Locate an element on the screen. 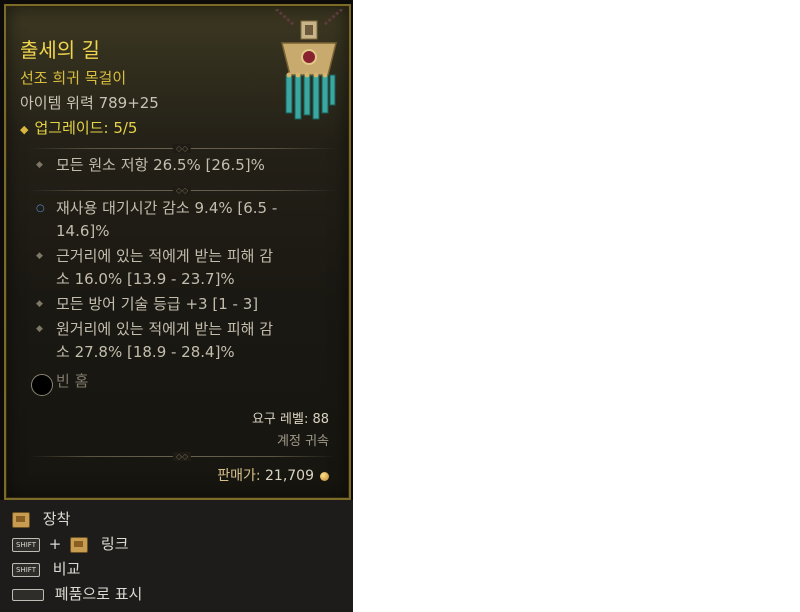 Image resolution: width=800 pixels, height=612 pixels. item-upgrade: ◆ 업그레이드: 5/5 is located at coordinates (78, 127).